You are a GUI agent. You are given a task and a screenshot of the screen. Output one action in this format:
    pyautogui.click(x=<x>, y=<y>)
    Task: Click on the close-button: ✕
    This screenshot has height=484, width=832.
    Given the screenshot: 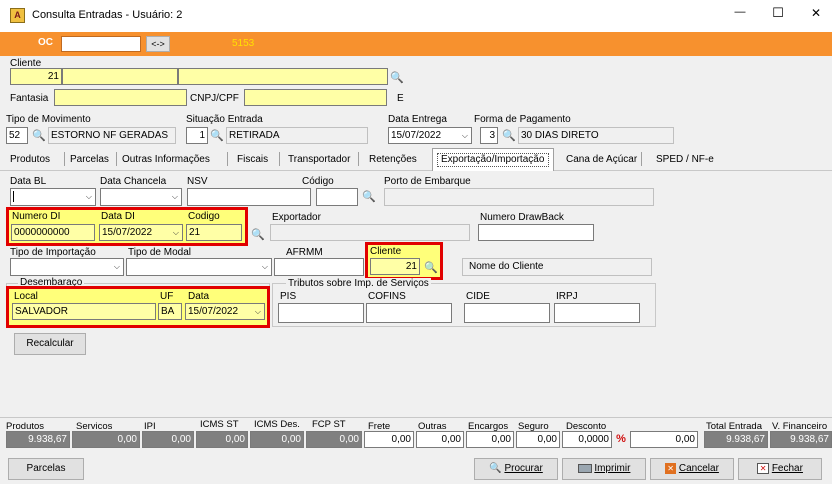 What is the action you would take?
    pyautogui.click(x=816, y=13)
    